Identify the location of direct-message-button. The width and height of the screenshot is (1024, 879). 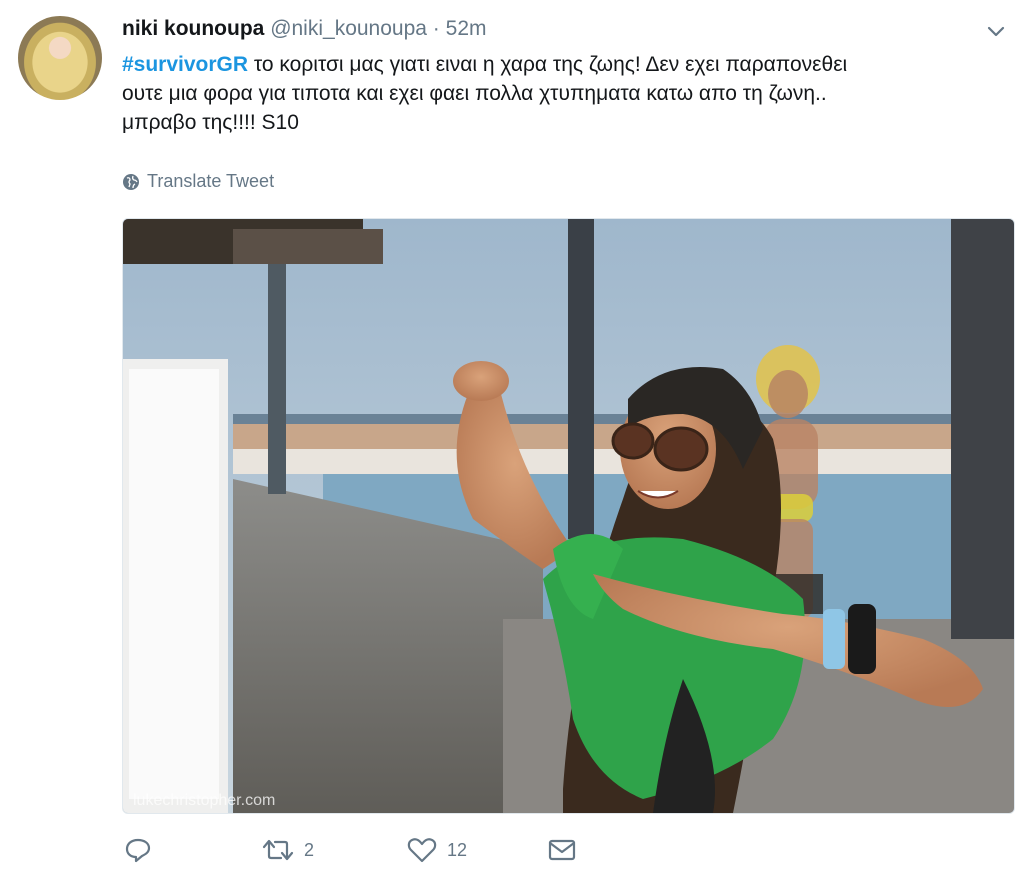
(562, 850).